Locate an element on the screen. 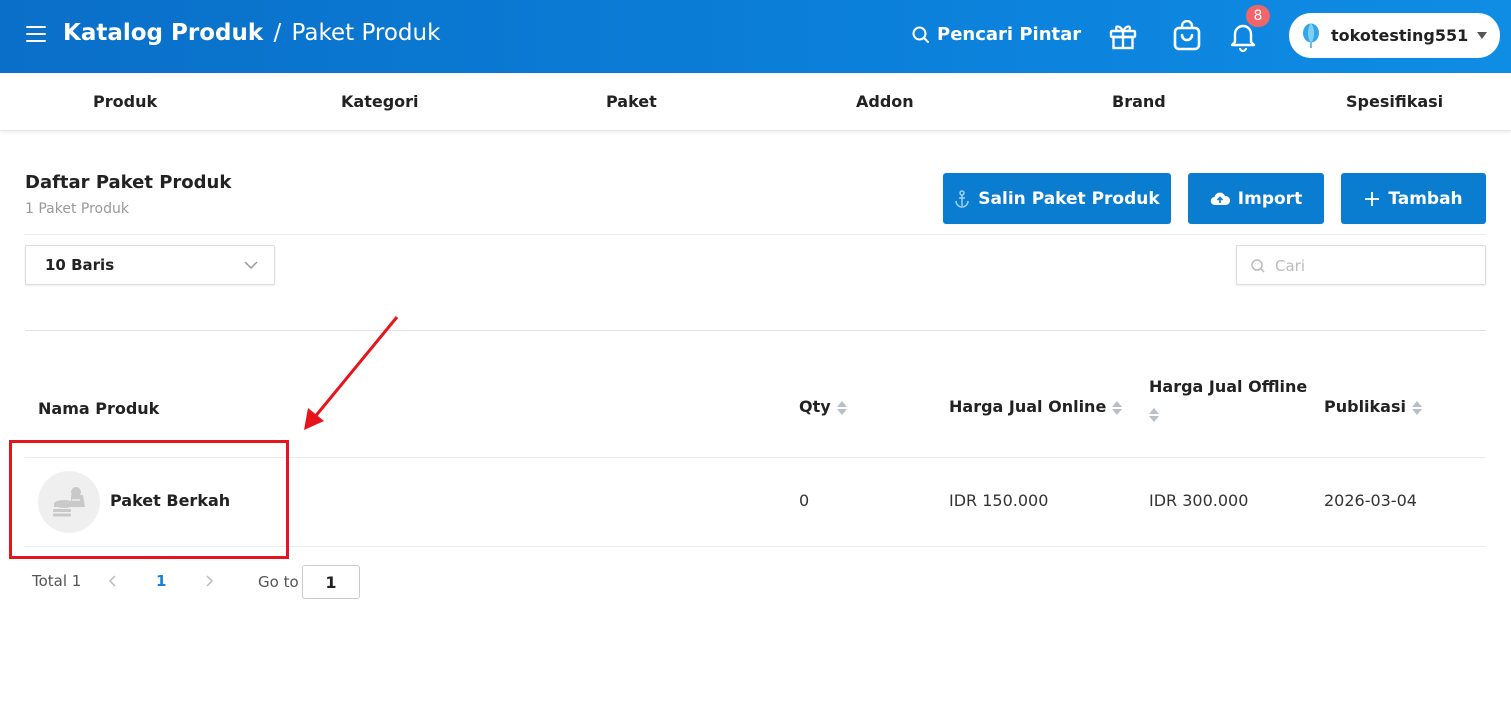  search-field is located at coordinates (1361, 265).